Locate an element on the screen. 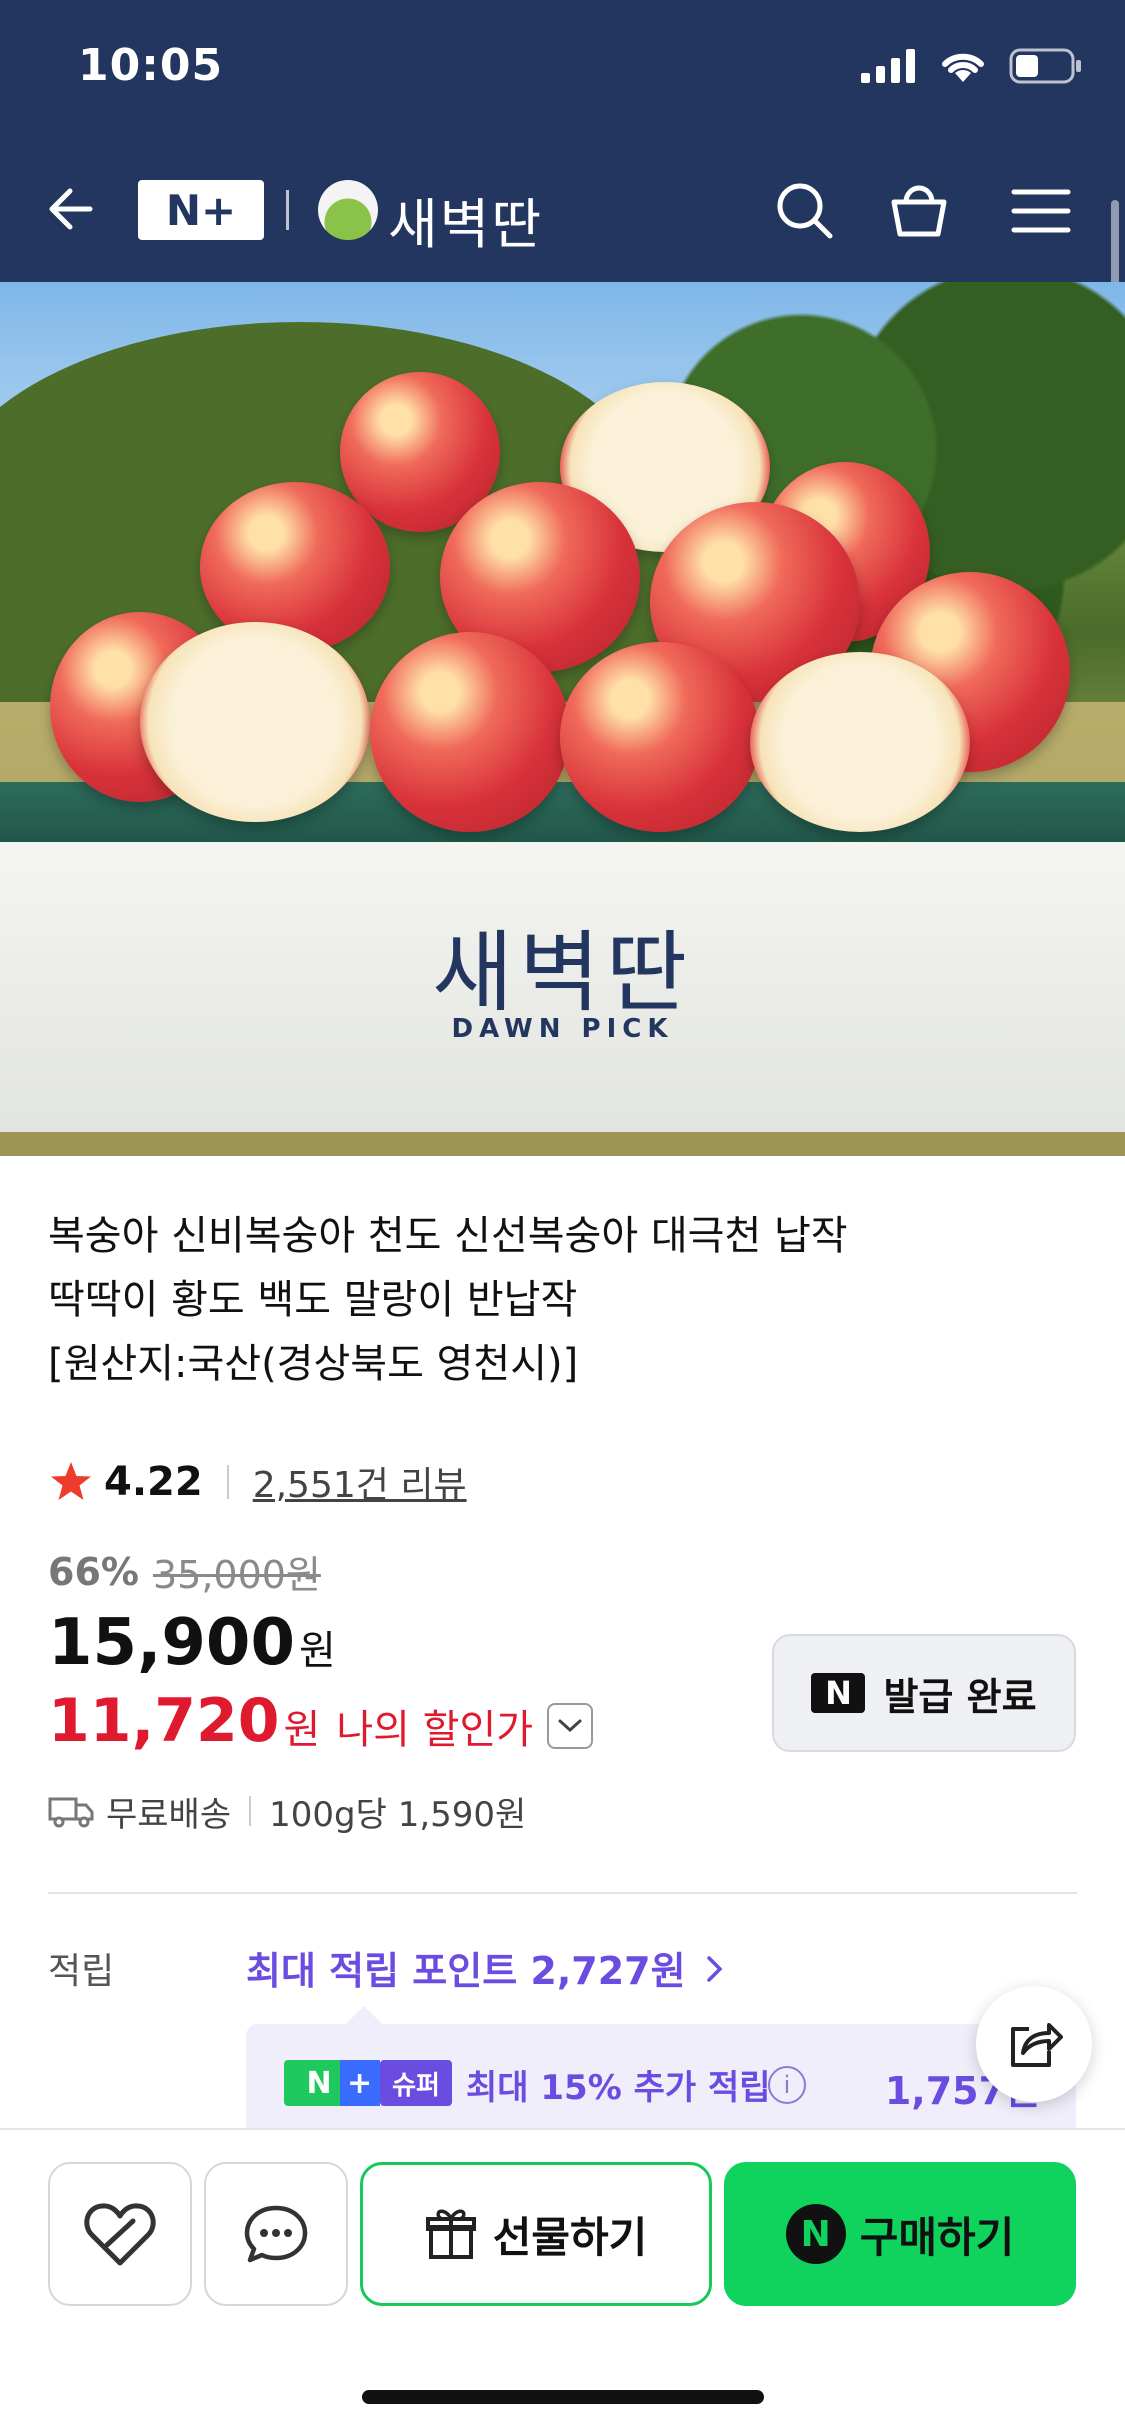 This screenshot has width=1125, height=2436. cellular-signal-icon is located at coordinates (888, 66).